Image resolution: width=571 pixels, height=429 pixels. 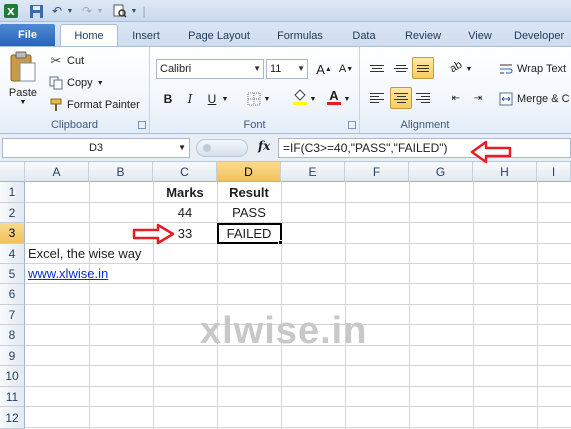 I want to click on borders-icon, so click(x=254, y=99).